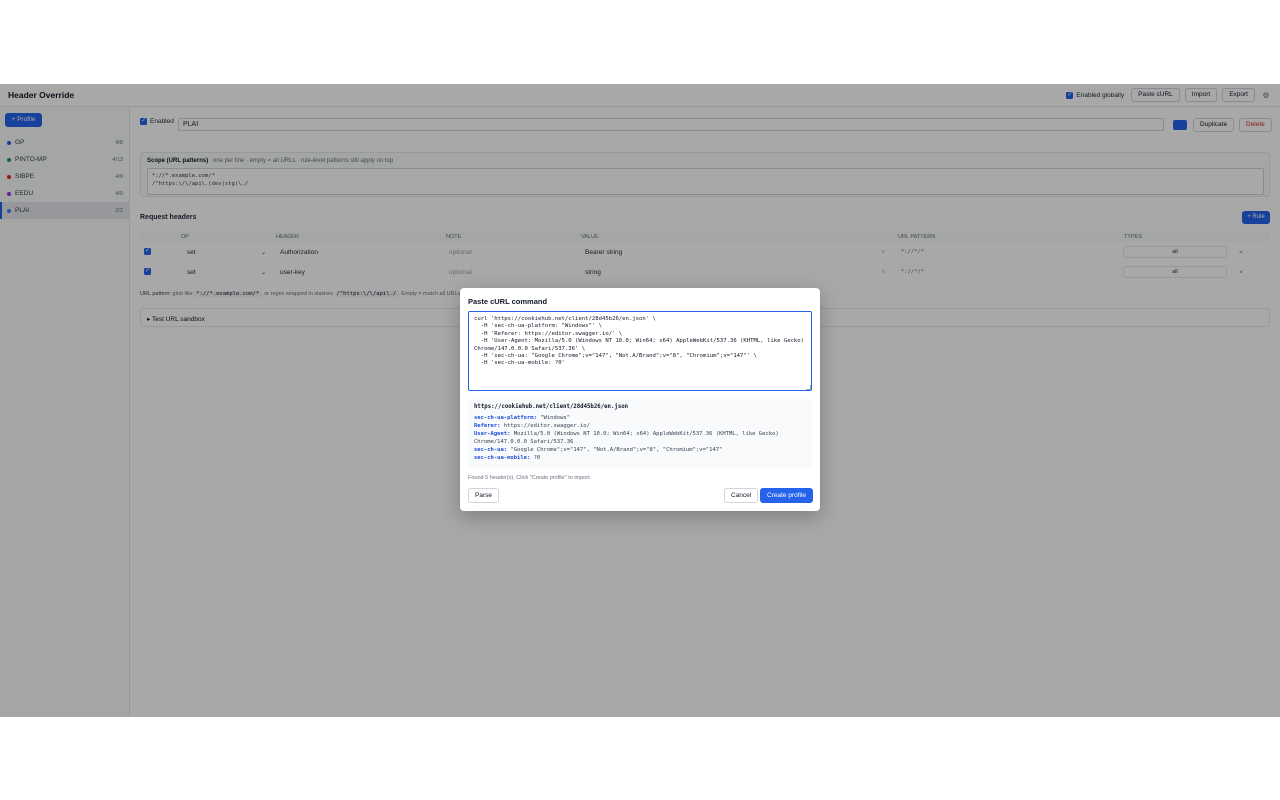  What do you see at coordinates (491, 450) in the screenshot?
I see `preview-header-key: sec-ch-ua:` at bounding box center [491, 450].